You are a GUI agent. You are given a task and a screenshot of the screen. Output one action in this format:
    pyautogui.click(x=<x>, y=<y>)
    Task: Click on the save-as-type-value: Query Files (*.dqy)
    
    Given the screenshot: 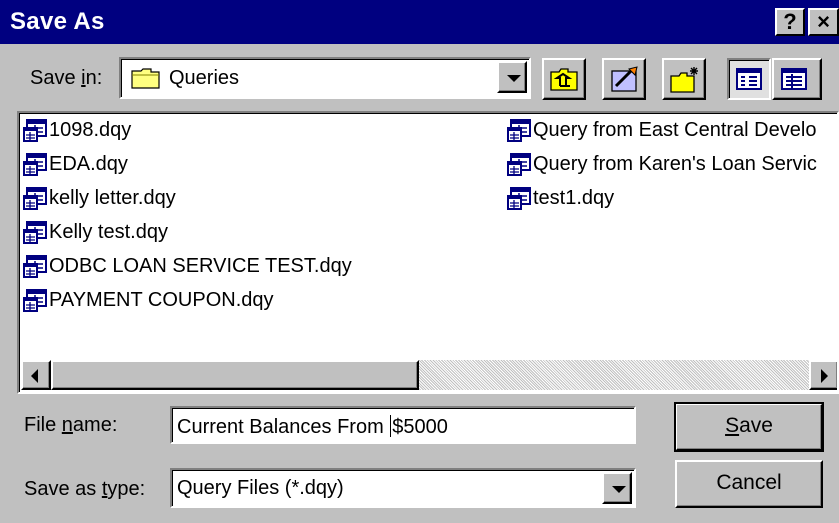 What is the action you would take?
    pyautogui.click(x=260, y=488)
    